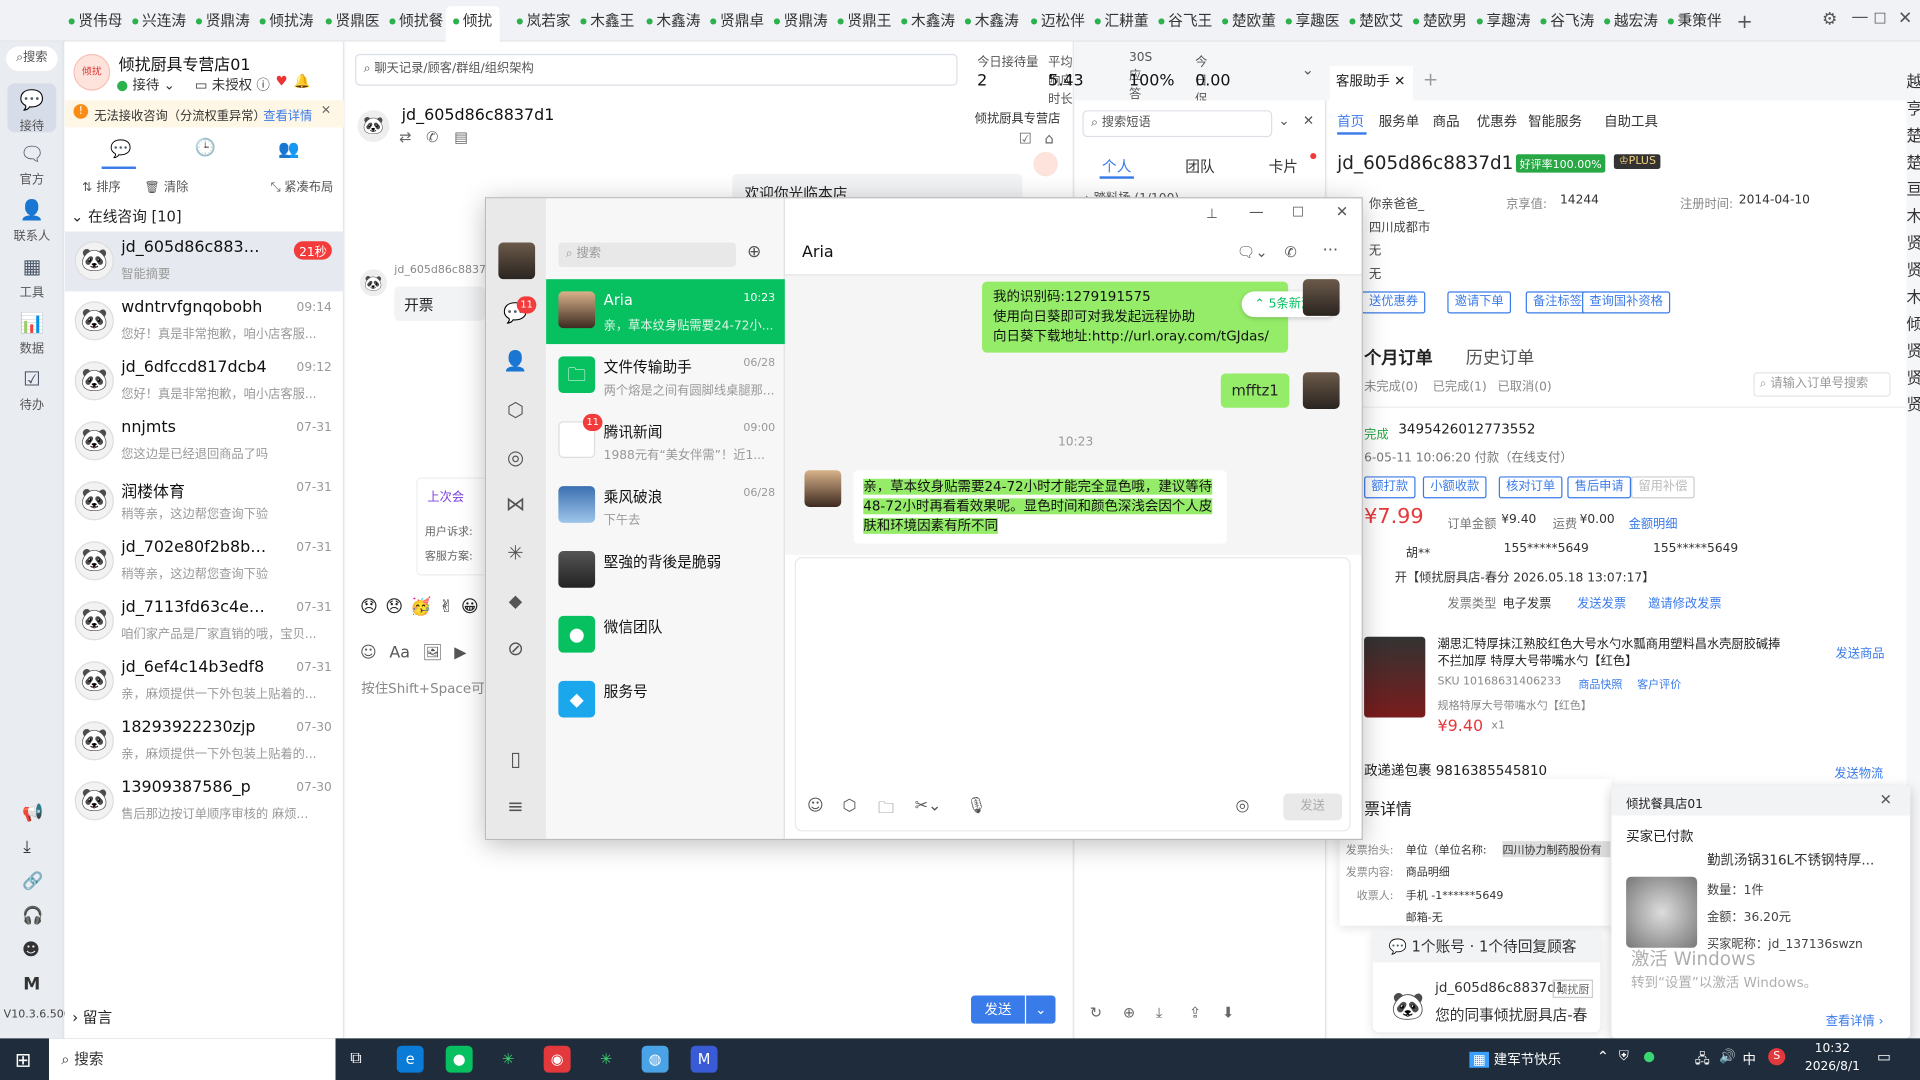 The width and height of the screenshot is (1920, 1080). Describe the element at coordinates (1298, 212) in the screenshot. I see `wx-maximize-icon: ☐` at that location.